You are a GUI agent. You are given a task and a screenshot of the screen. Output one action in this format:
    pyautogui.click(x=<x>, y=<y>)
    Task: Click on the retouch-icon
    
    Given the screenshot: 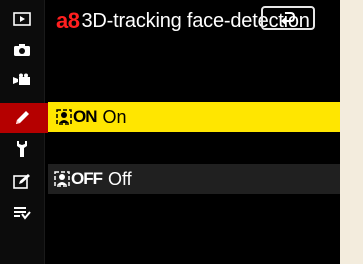 What is the action you would take?
    pyautogui.click(x=21, y=181)
    